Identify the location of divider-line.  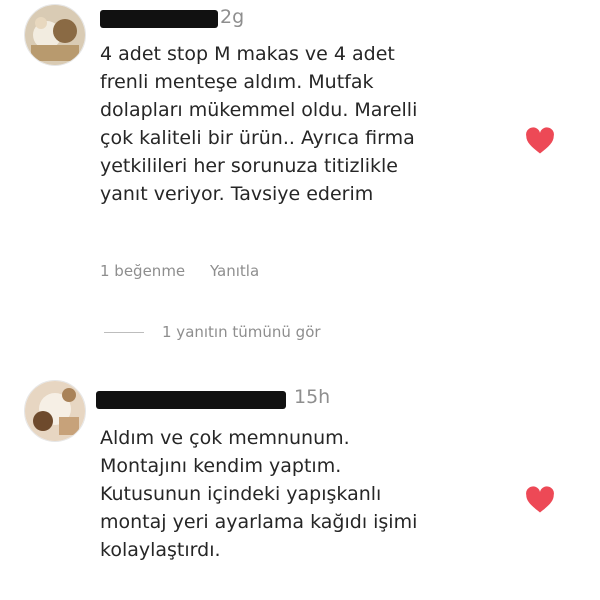
(124, 332).